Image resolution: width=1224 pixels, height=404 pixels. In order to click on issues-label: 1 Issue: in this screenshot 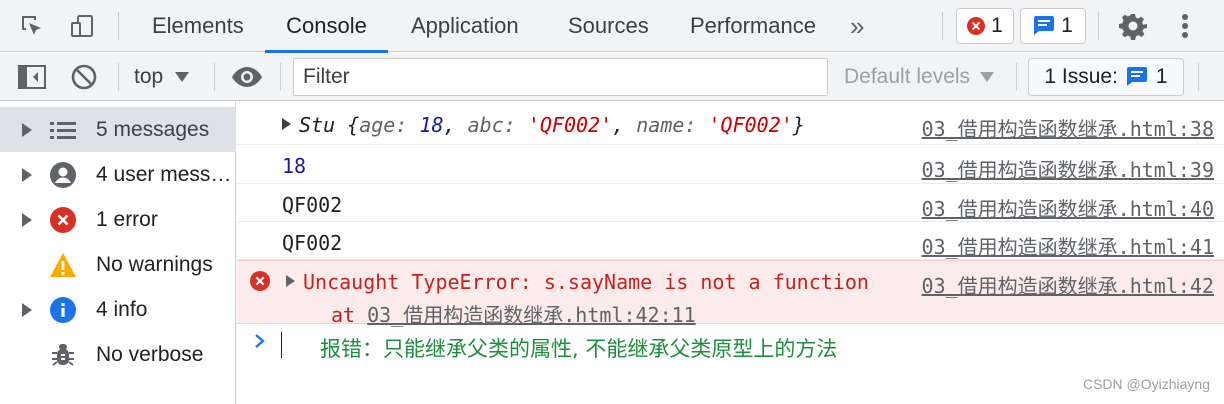, I will do `click(1081, 76)`.